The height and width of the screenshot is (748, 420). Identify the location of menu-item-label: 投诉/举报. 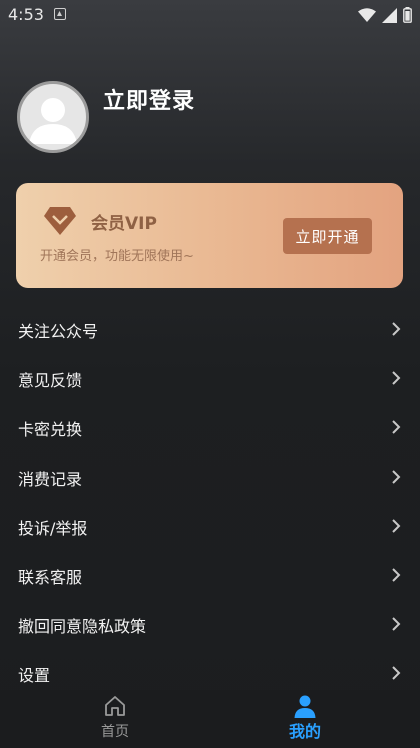
(53, 528).